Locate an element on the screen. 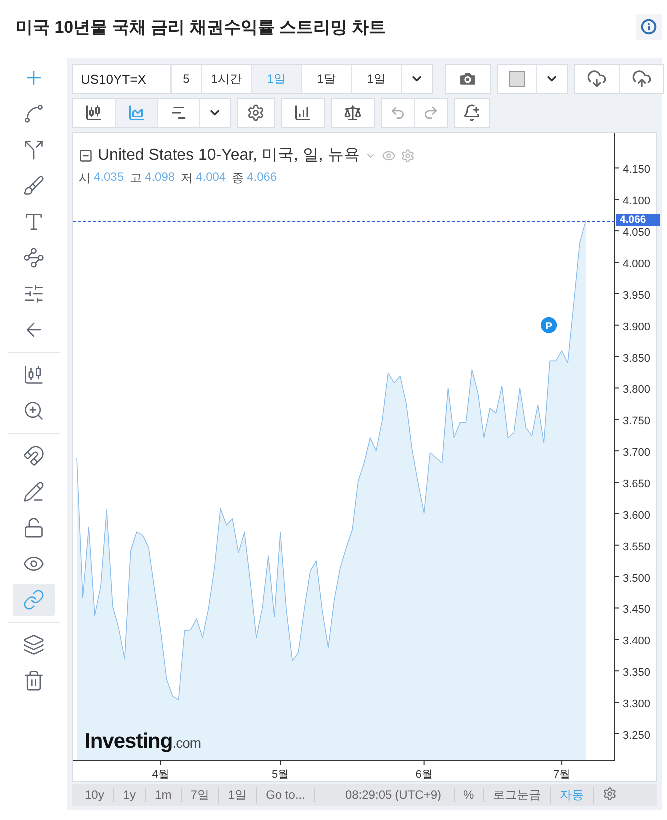  y-axis-label: 3.900 is located at coordinates (637, 327).